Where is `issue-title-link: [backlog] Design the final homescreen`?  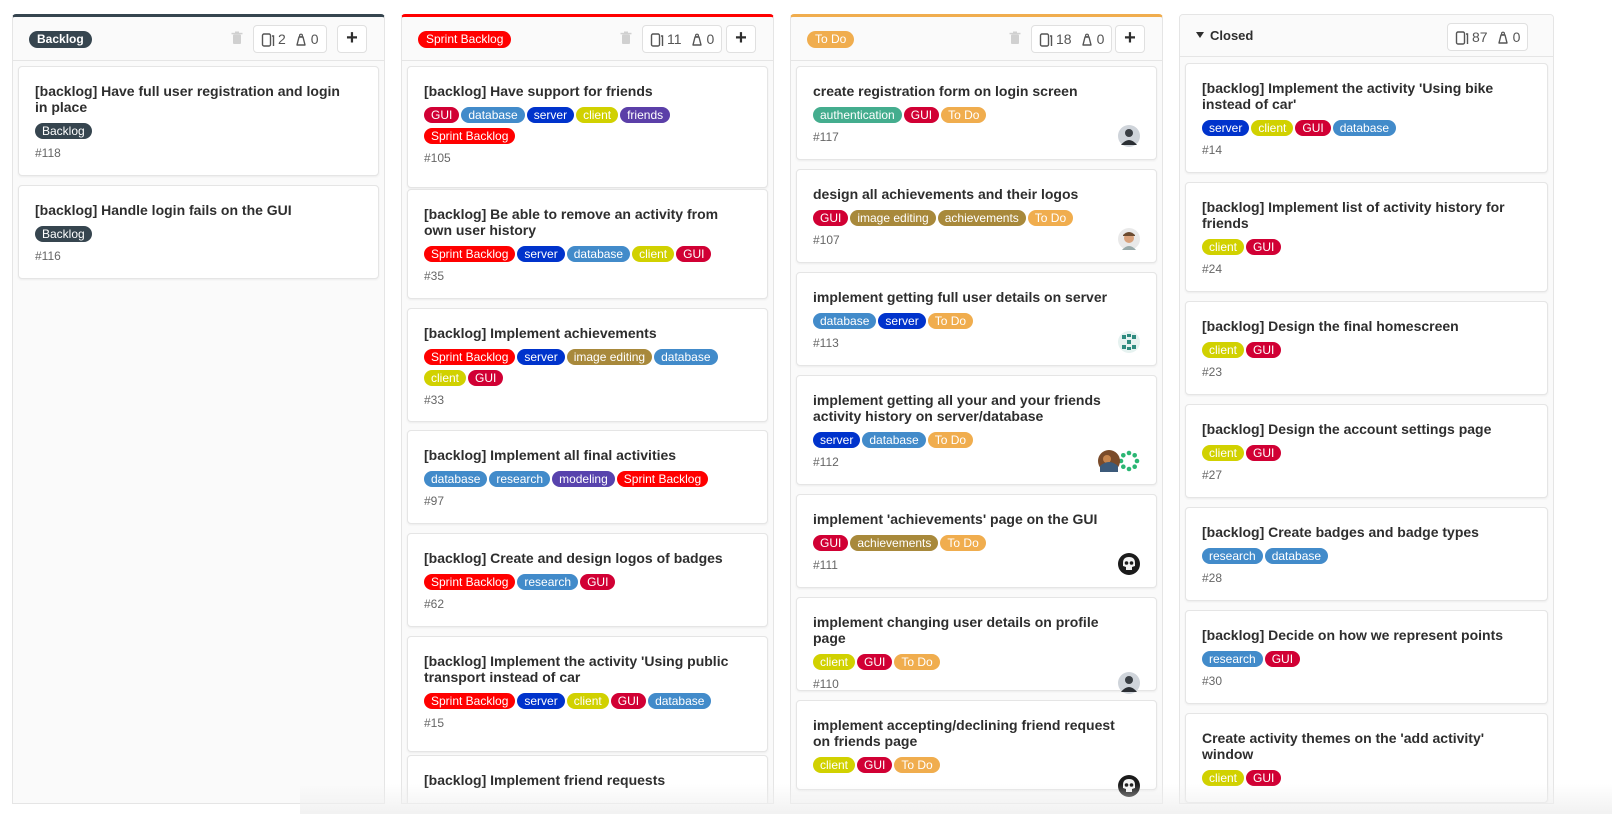
issue-title-link: [backlog] Design the final homescreen is located at coordinates (1362, 326).